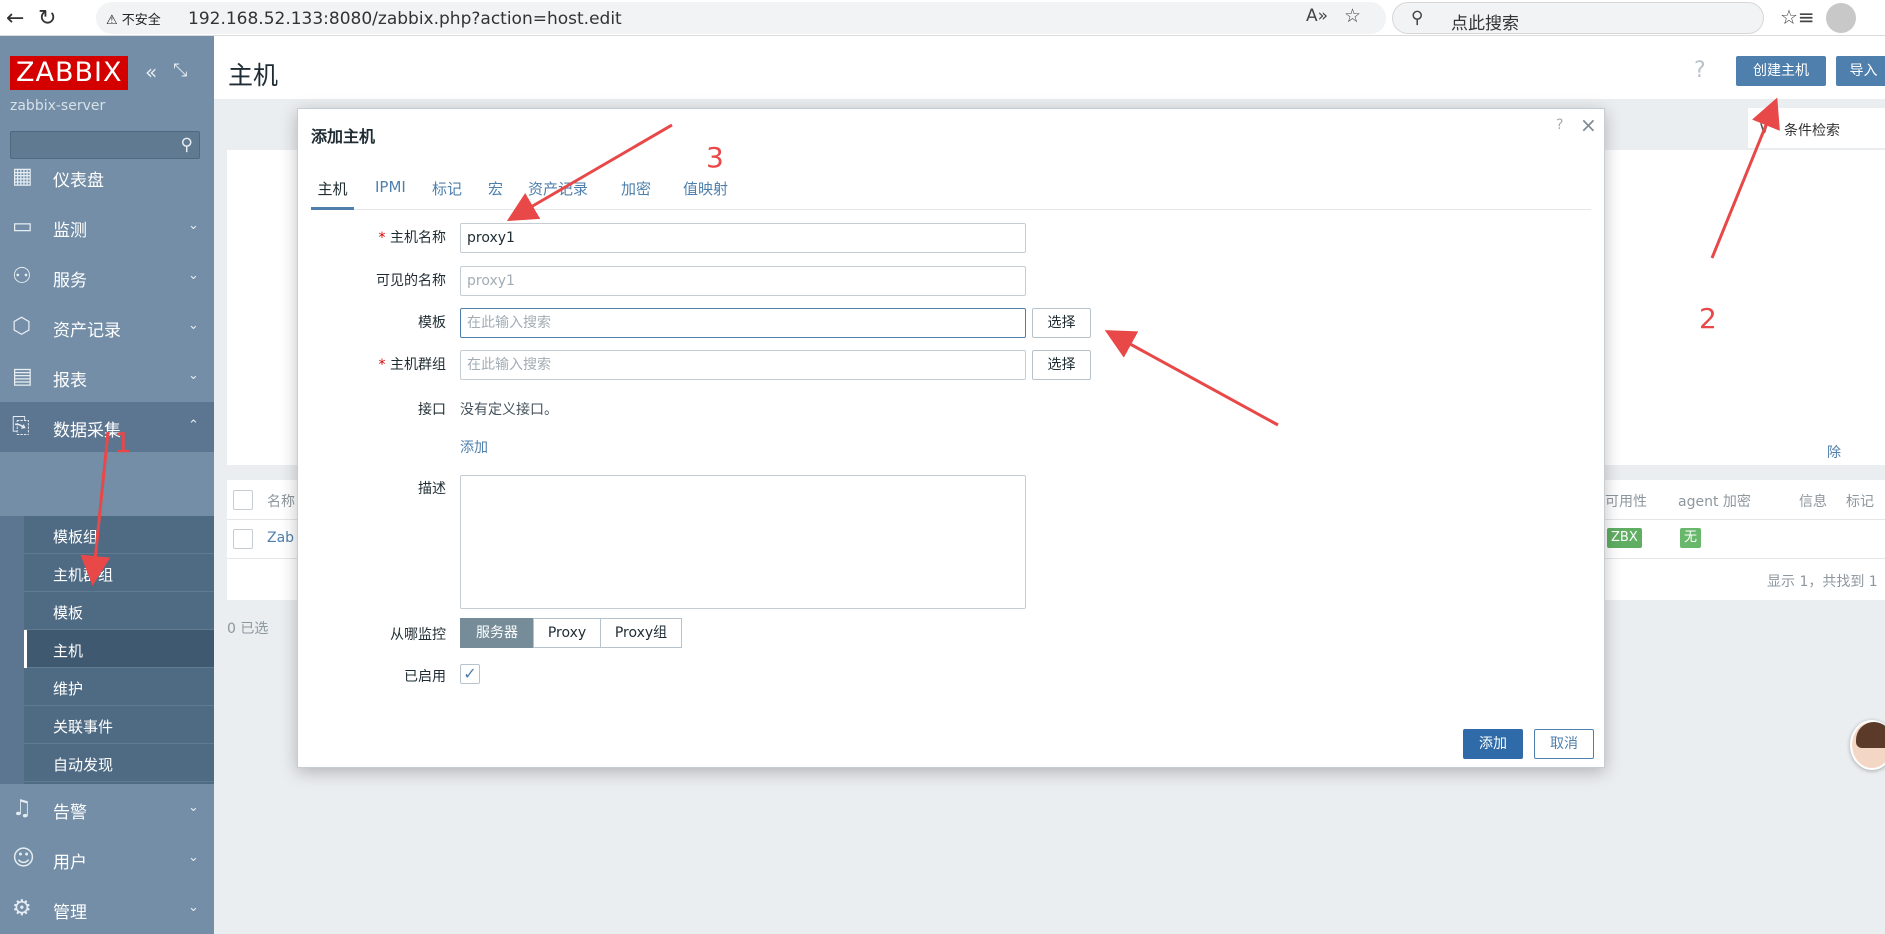  I want to click on menu-users: ☺ 用户 ⌄, so click(107, 859).